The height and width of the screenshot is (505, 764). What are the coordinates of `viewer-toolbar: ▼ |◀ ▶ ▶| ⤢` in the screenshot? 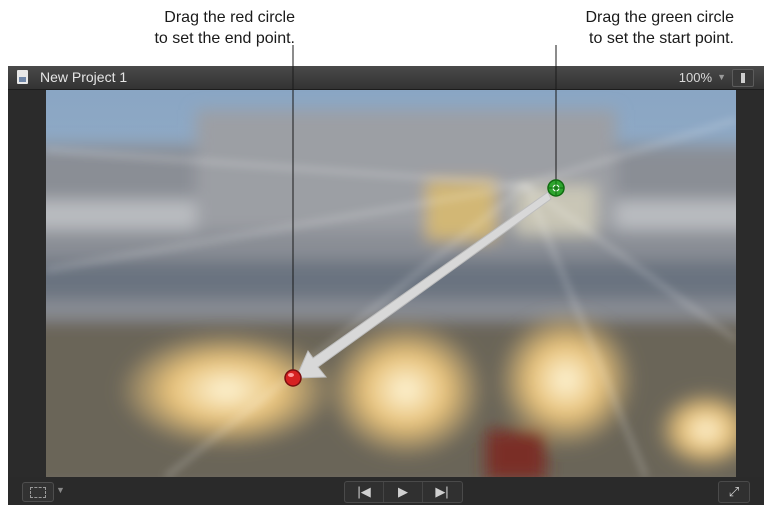 It's located at (386, 491).